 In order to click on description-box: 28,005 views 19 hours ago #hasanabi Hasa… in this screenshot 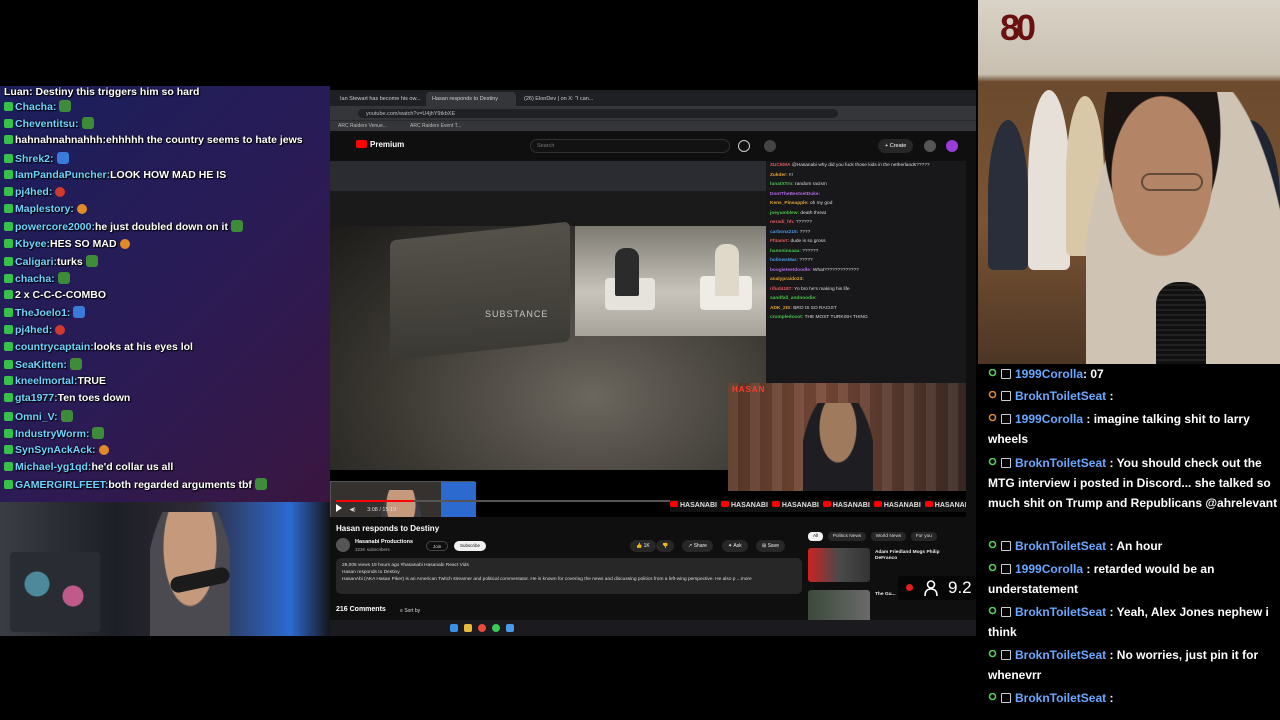, I will do `click(569, 576)`.